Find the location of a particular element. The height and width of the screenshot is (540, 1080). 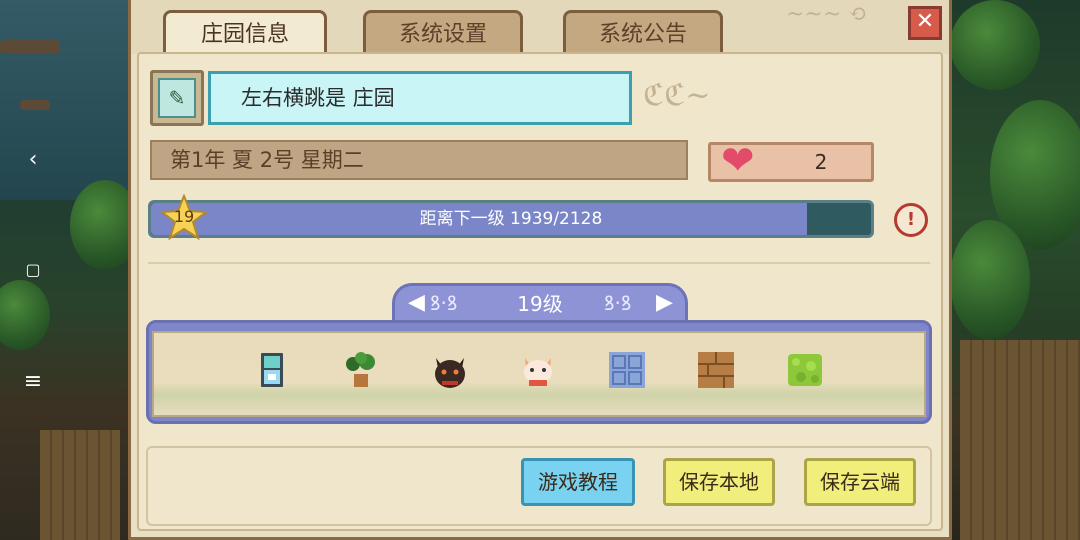

flourish-ornament: ℭℭ~ is located at coordinates (677, 95).